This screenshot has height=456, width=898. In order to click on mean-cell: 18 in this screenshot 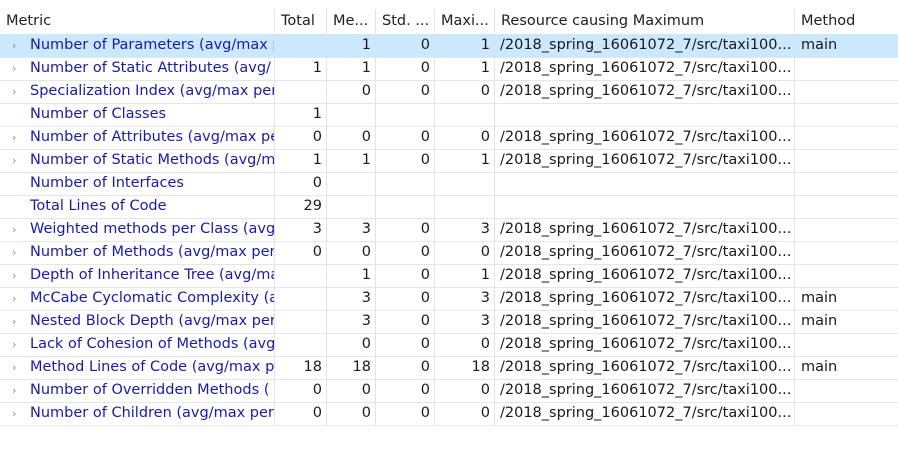, I will do `click(351, 367)`.